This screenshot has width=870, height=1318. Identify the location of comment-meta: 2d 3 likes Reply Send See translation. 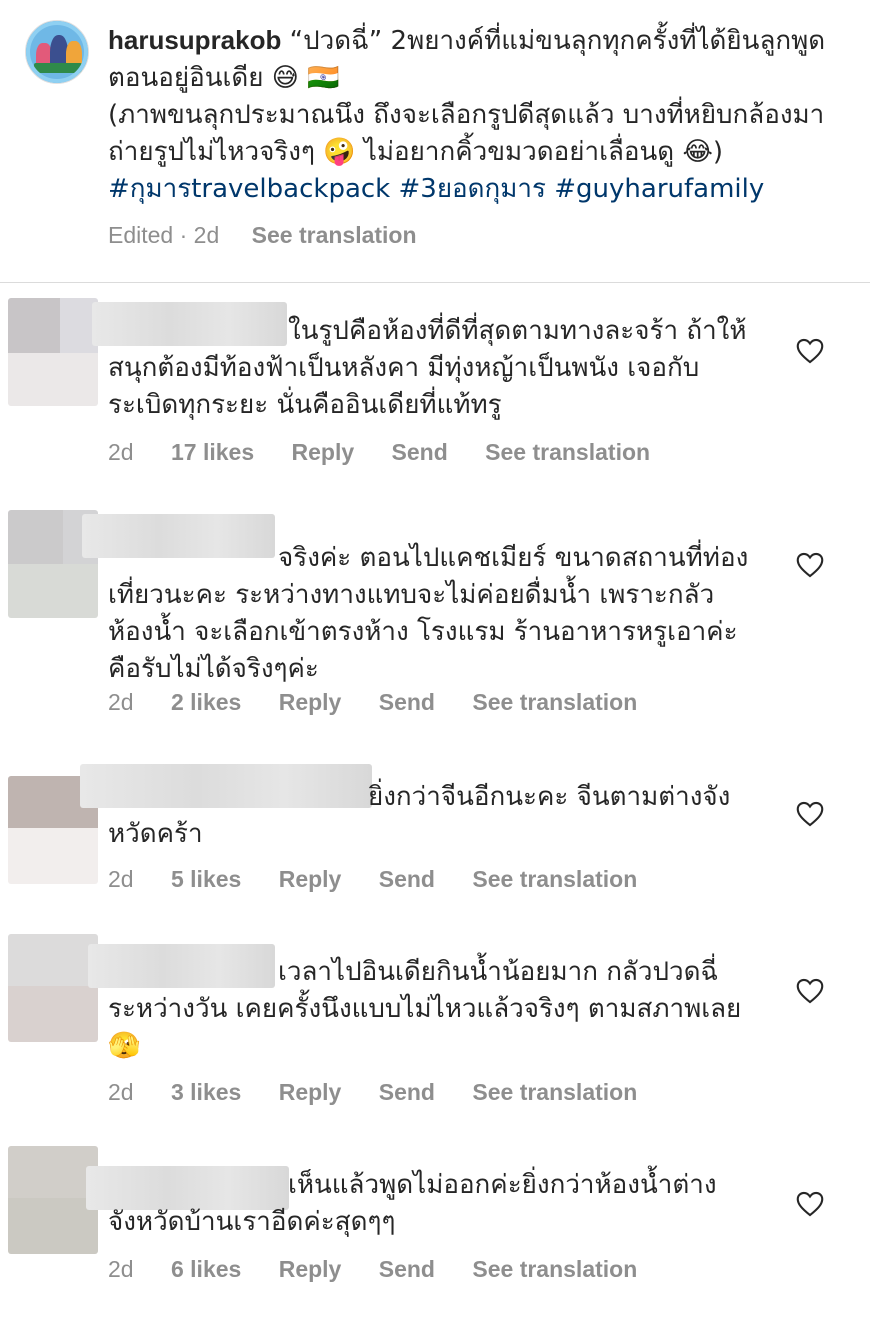
(388, 1092).